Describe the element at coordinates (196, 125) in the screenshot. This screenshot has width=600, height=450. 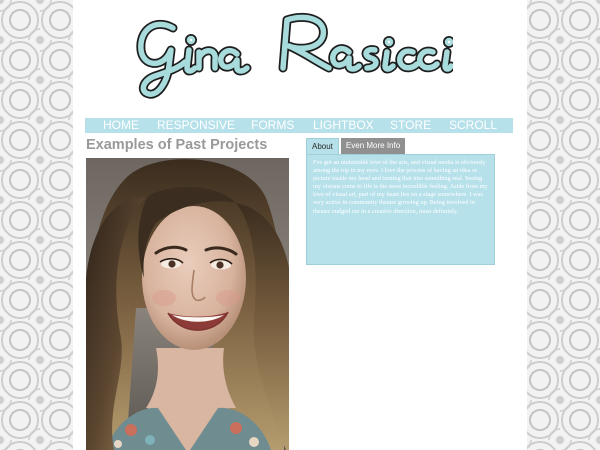
I see `nav-item-responsive: RESPONSIVE` at that location.